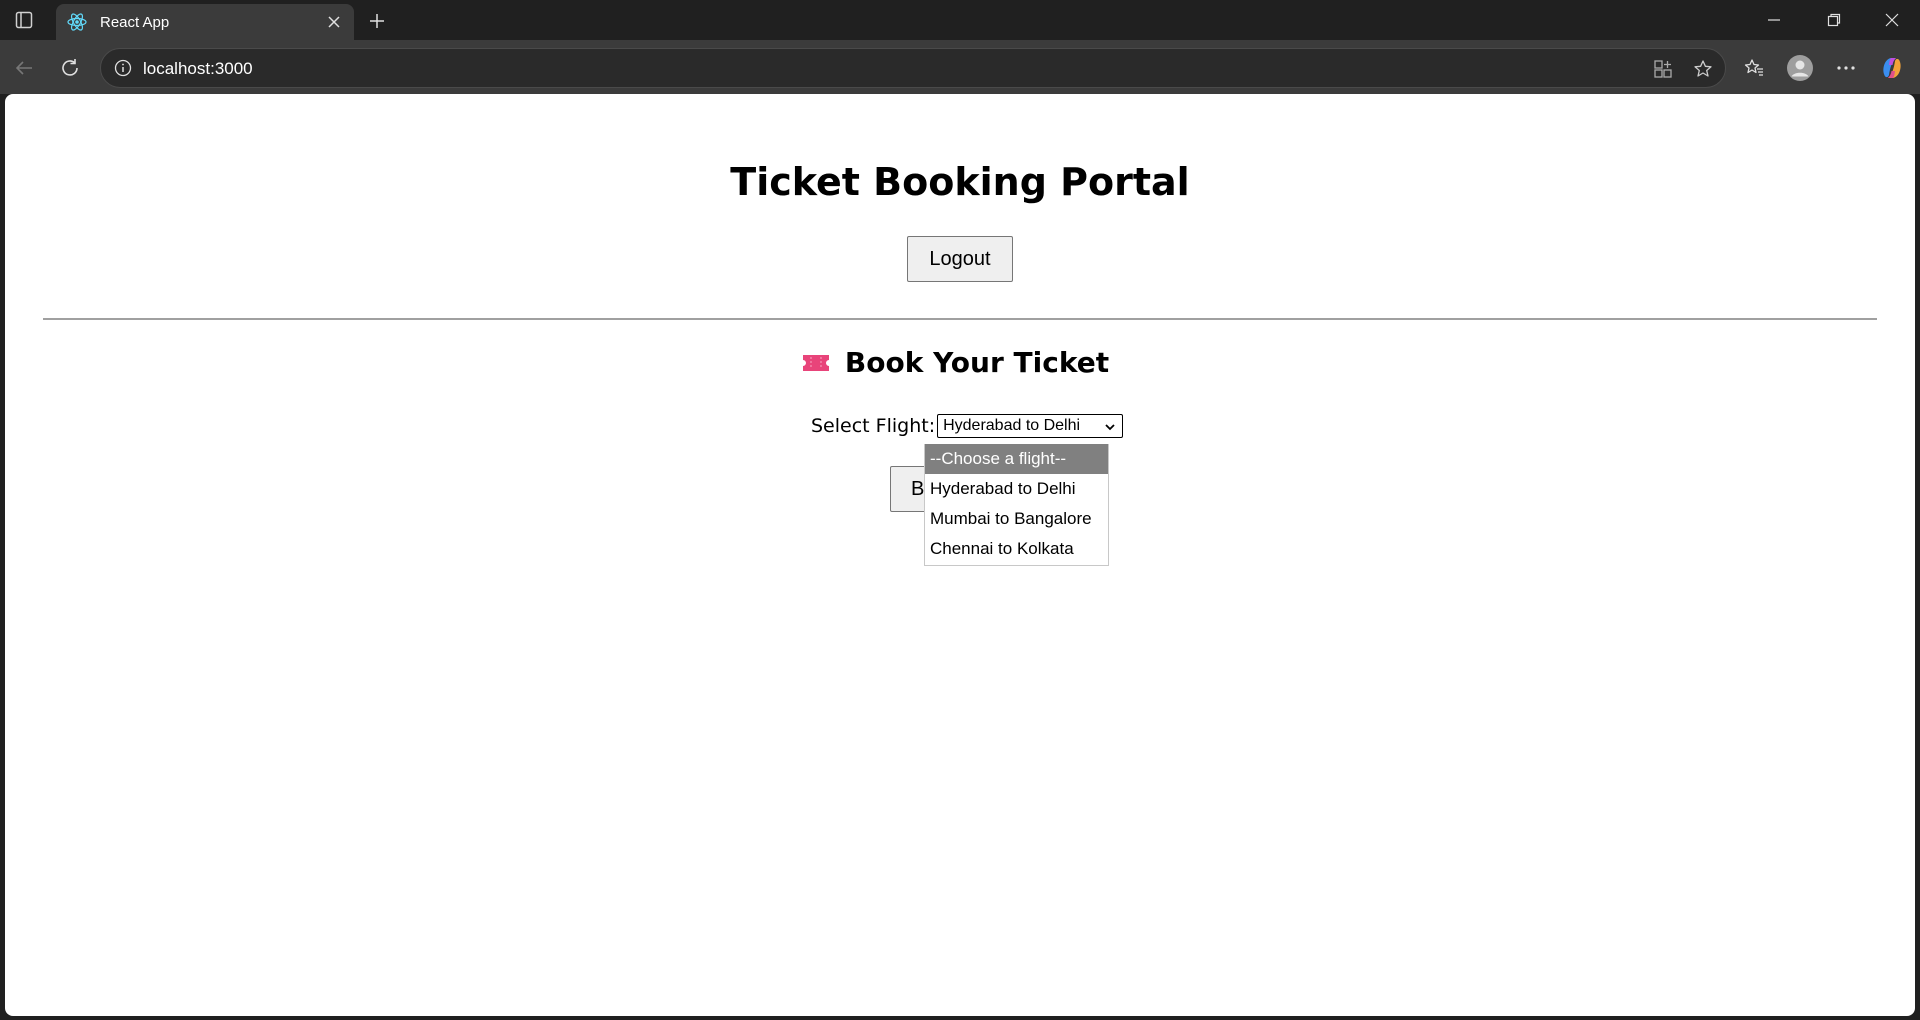  I want to click on close-window-icon, so click(1892, 20).